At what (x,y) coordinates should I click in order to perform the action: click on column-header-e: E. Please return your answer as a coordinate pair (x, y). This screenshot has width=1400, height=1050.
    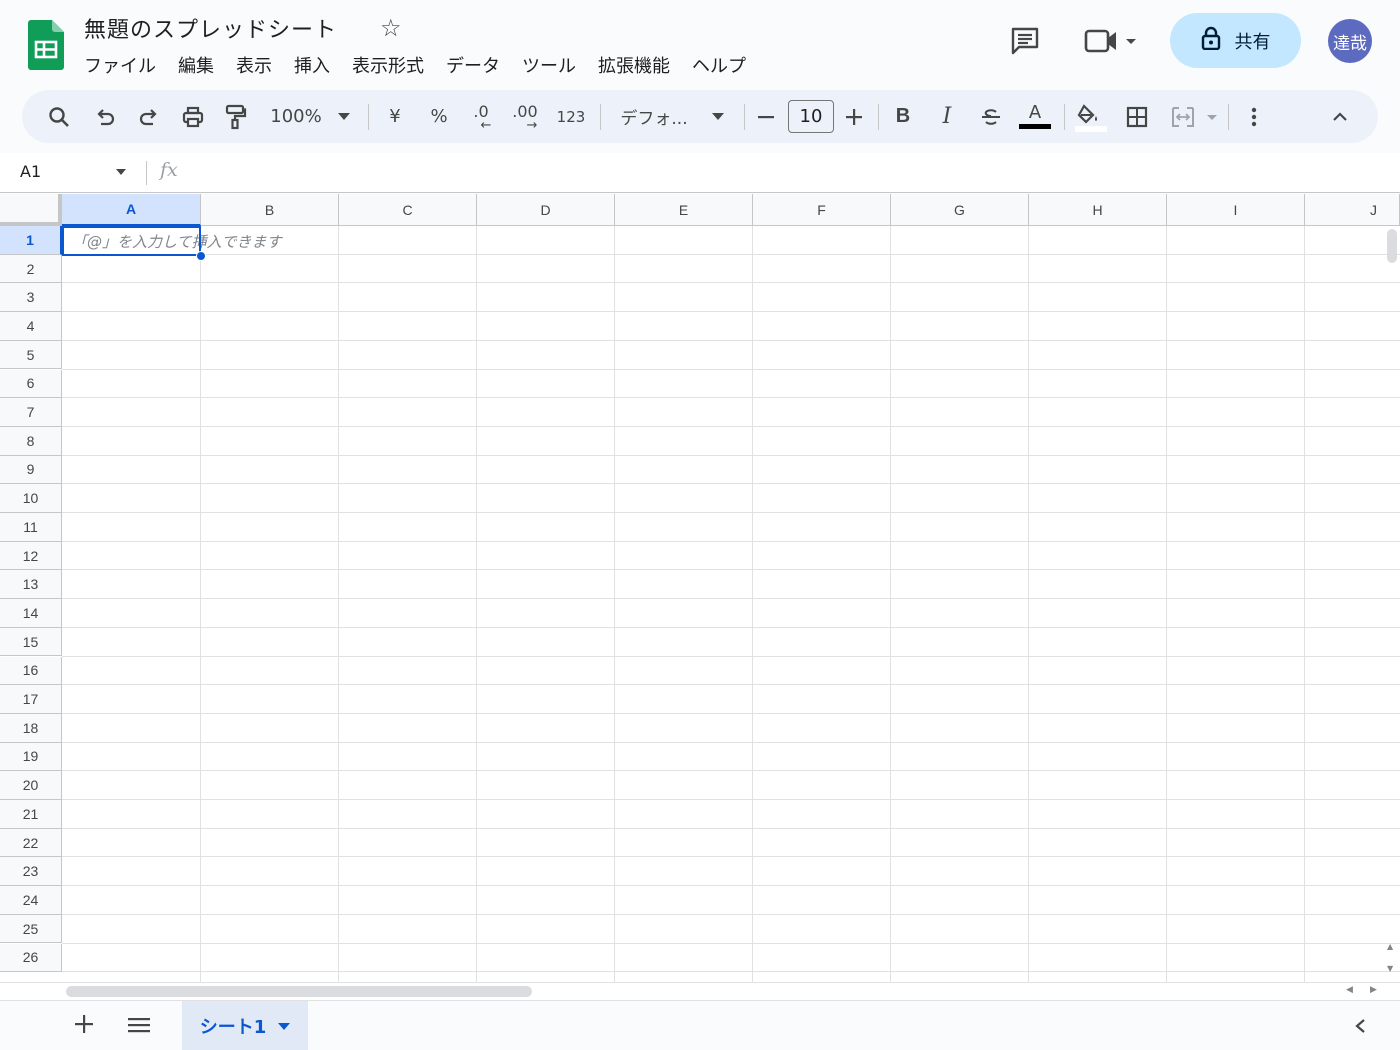
    Looking at the image, I should click on (684, 210).